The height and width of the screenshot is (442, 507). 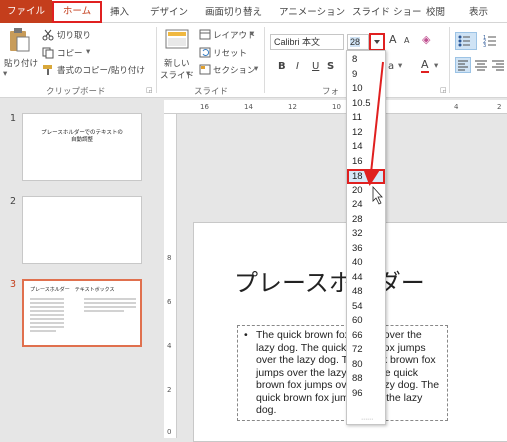 What do you see at coordinates (169, 11) in the screenshot?
I see `tab-design: デザイン` at bounding box center [169, 11].